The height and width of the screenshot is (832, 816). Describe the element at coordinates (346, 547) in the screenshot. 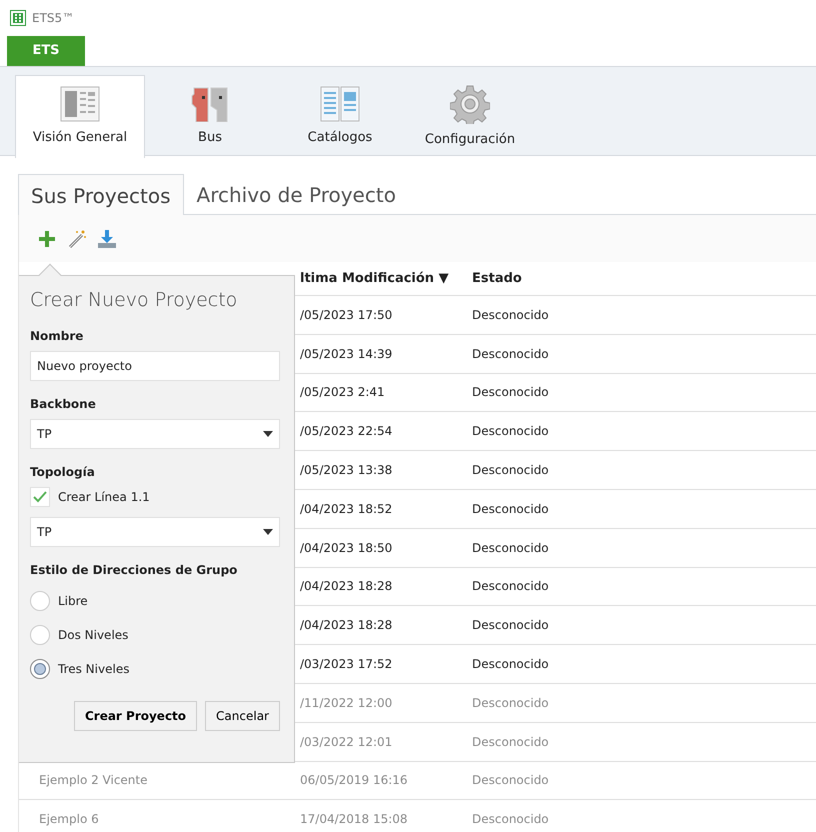

I see `table-cell: /04/2023 18:50` at that location.